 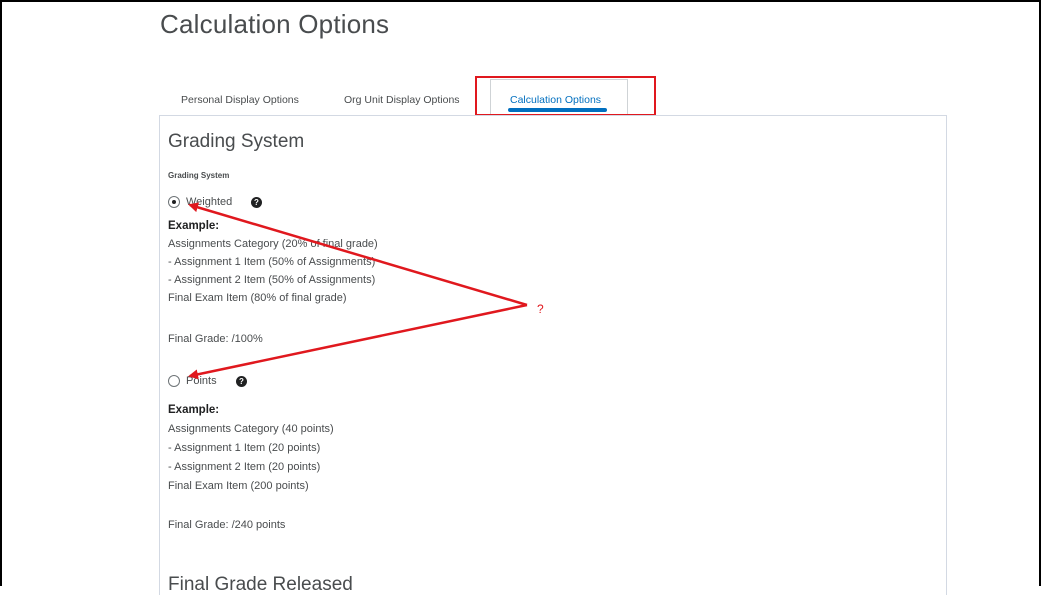 I want to click on annotation-arrow-weighted, so click(x=358, y=254).